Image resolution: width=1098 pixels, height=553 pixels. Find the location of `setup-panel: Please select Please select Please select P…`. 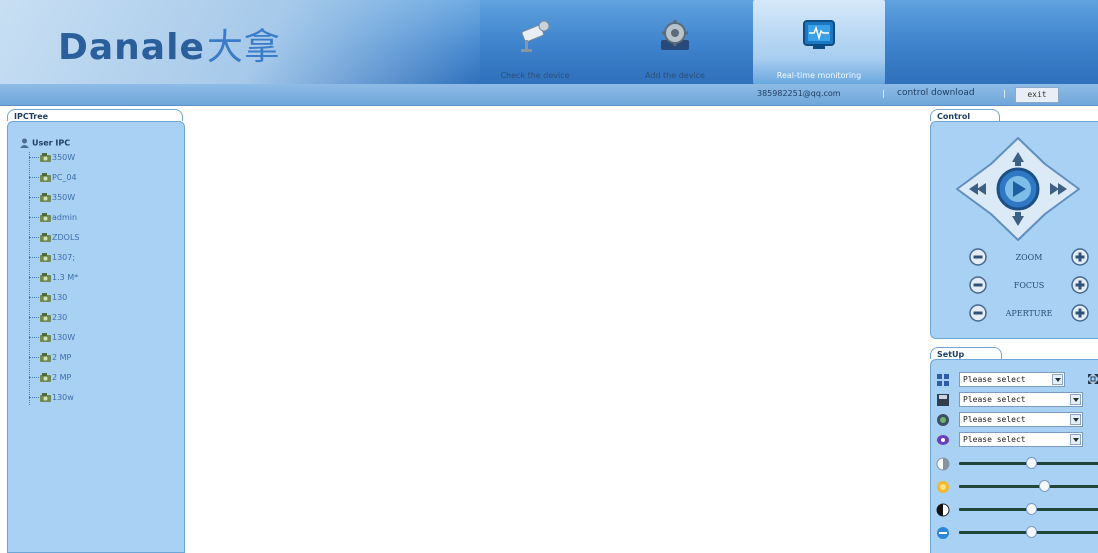

setup-panel: Please select Please select Please select P… is located at coordinates (1014, 456).